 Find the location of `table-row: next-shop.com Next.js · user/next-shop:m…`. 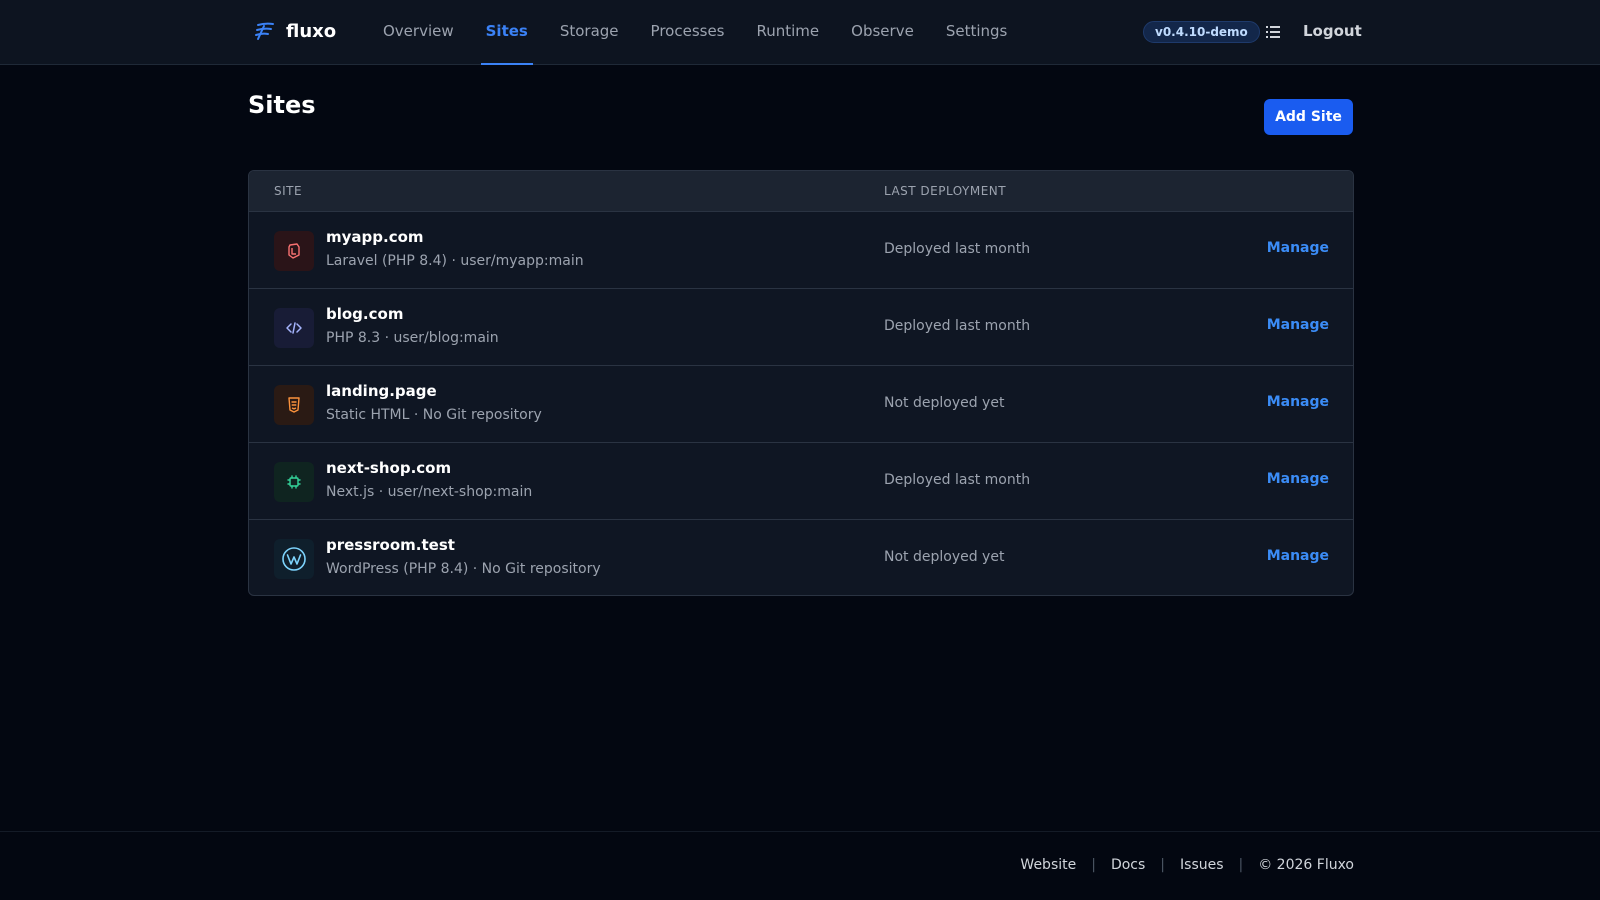

table-row: next-shop.com Next.js · user/next-shop:m… is located at coordinates (801, 481).